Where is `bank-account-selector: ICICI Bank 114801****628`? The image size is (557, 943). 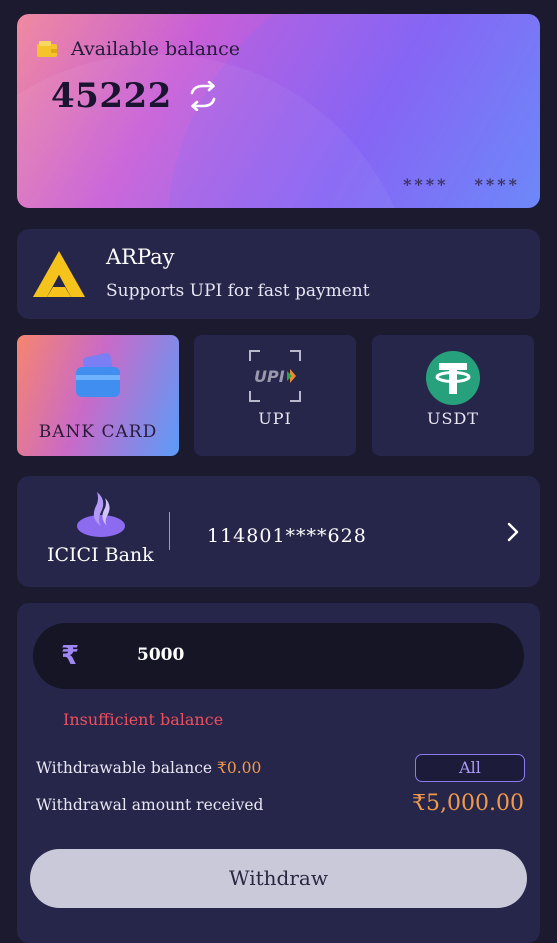 bank-account-selector: ICICI Bank 114801****628 is located at coordinates (278, 531).